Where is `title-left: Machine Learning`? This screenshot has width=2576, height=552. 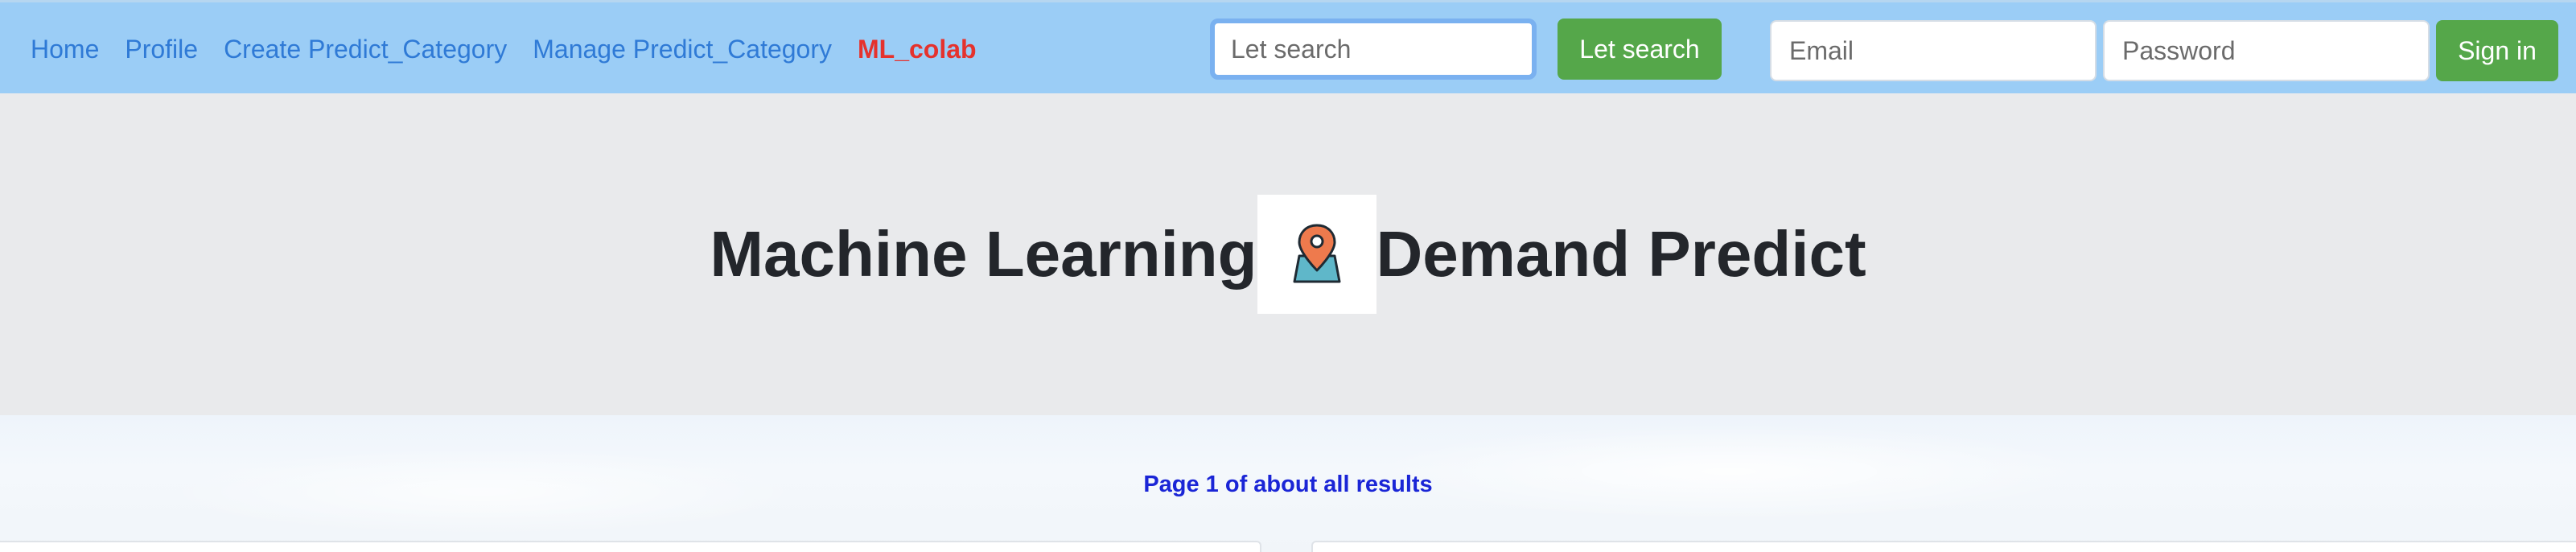 title-left: Machine Learning is located at coordinates (983, 254).